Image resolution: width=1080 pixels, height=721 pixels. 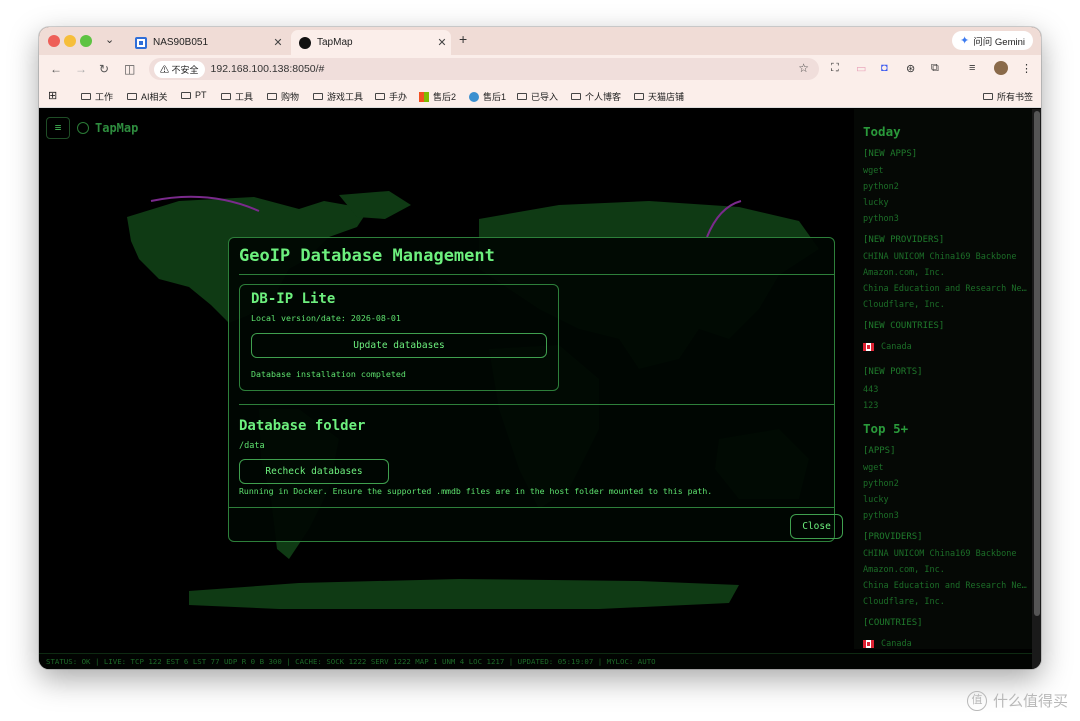 What do you see at coordinates (97, 96) in the screenshot?
I see `bookmark-folder: 工作` at bounding box center [97, 96].